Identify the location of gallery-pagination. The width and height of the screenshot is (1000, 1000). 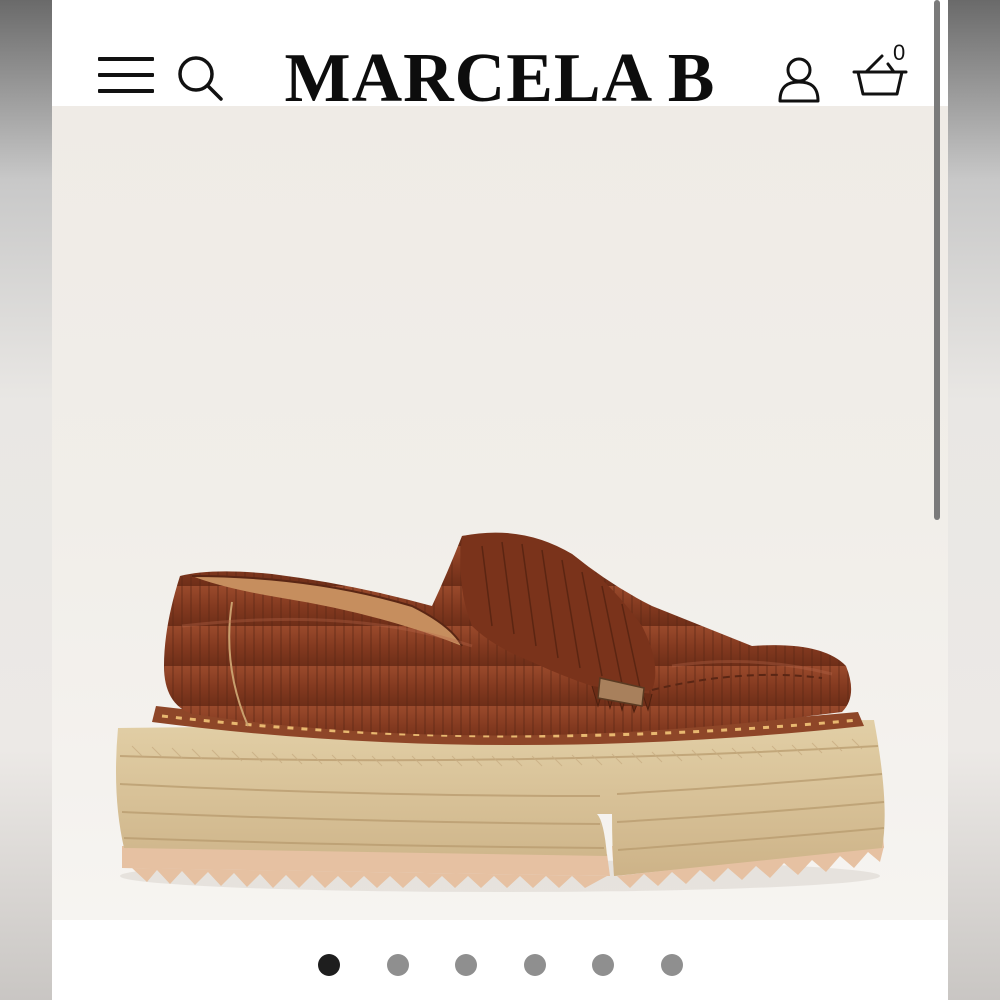
(500, 965).